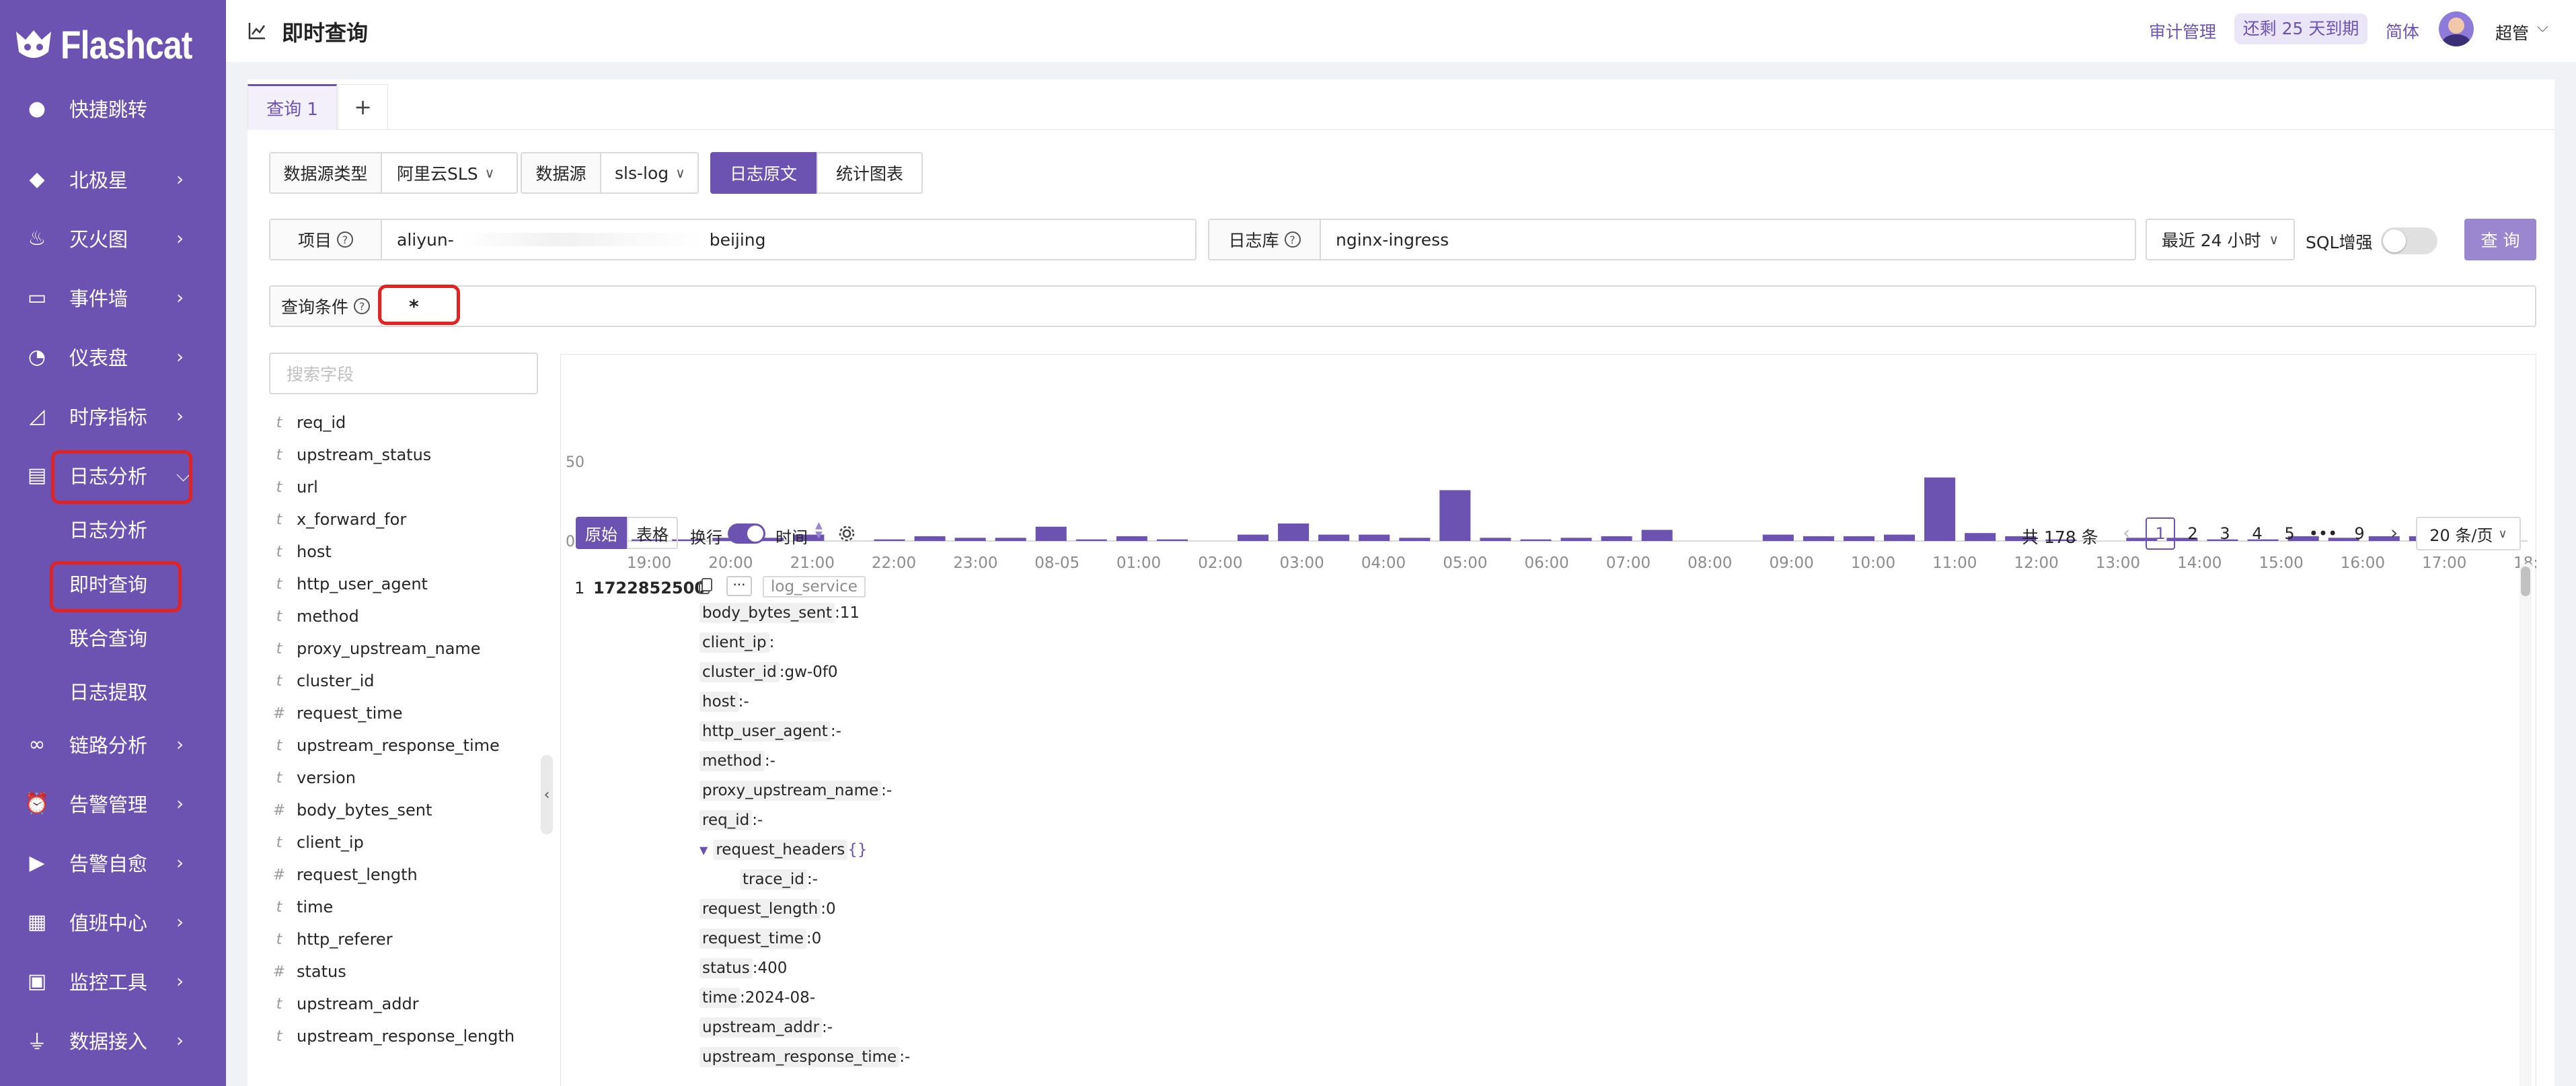 This screenshot has height=1086, width=2576. I want to click on log-field-value: 11, so click(850, 613).